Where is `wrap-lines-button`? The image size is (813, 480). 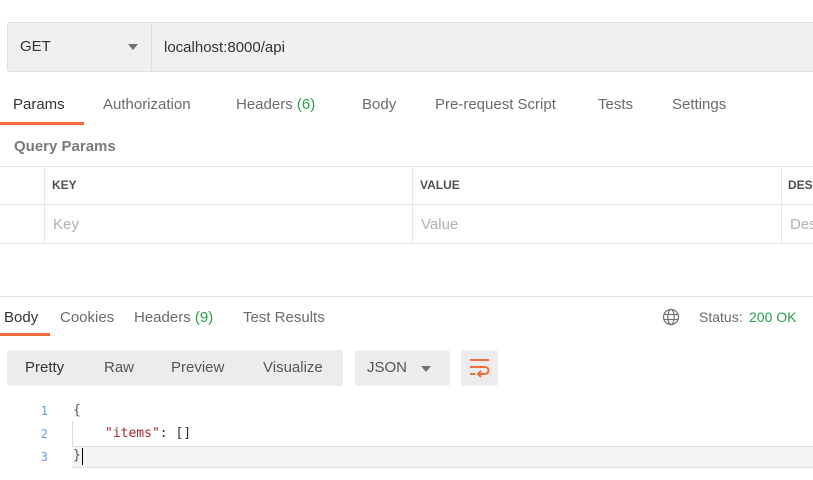
wrap-lines-button is located at coordinates (479, 368).